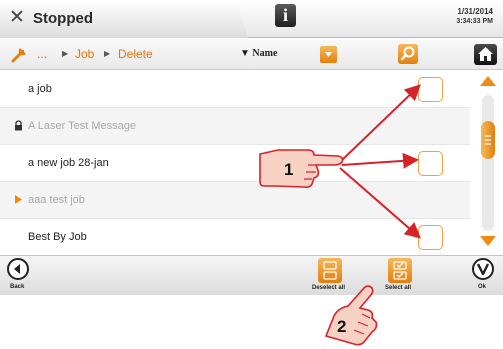  What do you see at coordinates (342, 326) in the screenshot?
I see `callout-number-2: 2` at bounding box center [342, 326].